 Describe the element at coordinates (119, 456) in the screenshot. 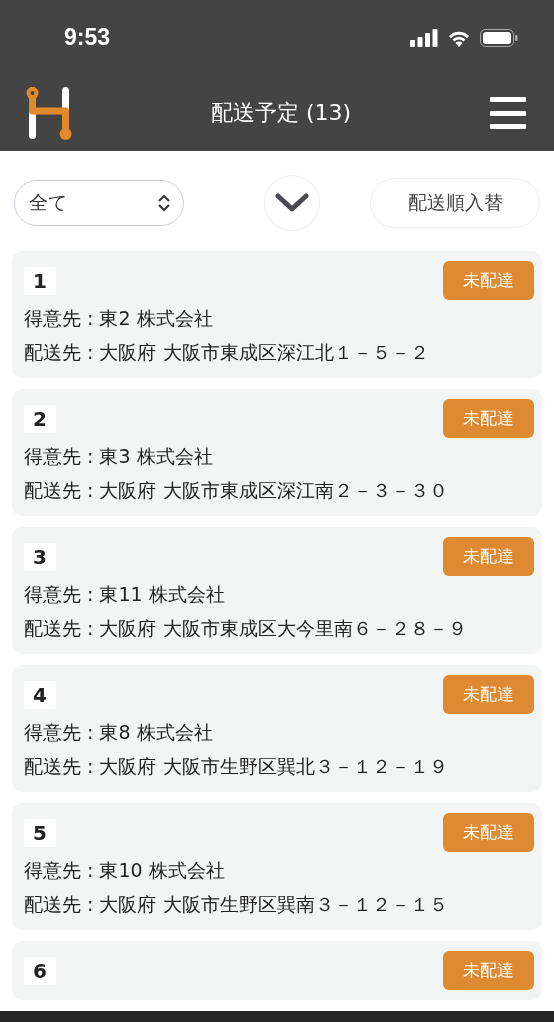

I see `customer-text: 得意先 : 東3 株式会社` at that location.